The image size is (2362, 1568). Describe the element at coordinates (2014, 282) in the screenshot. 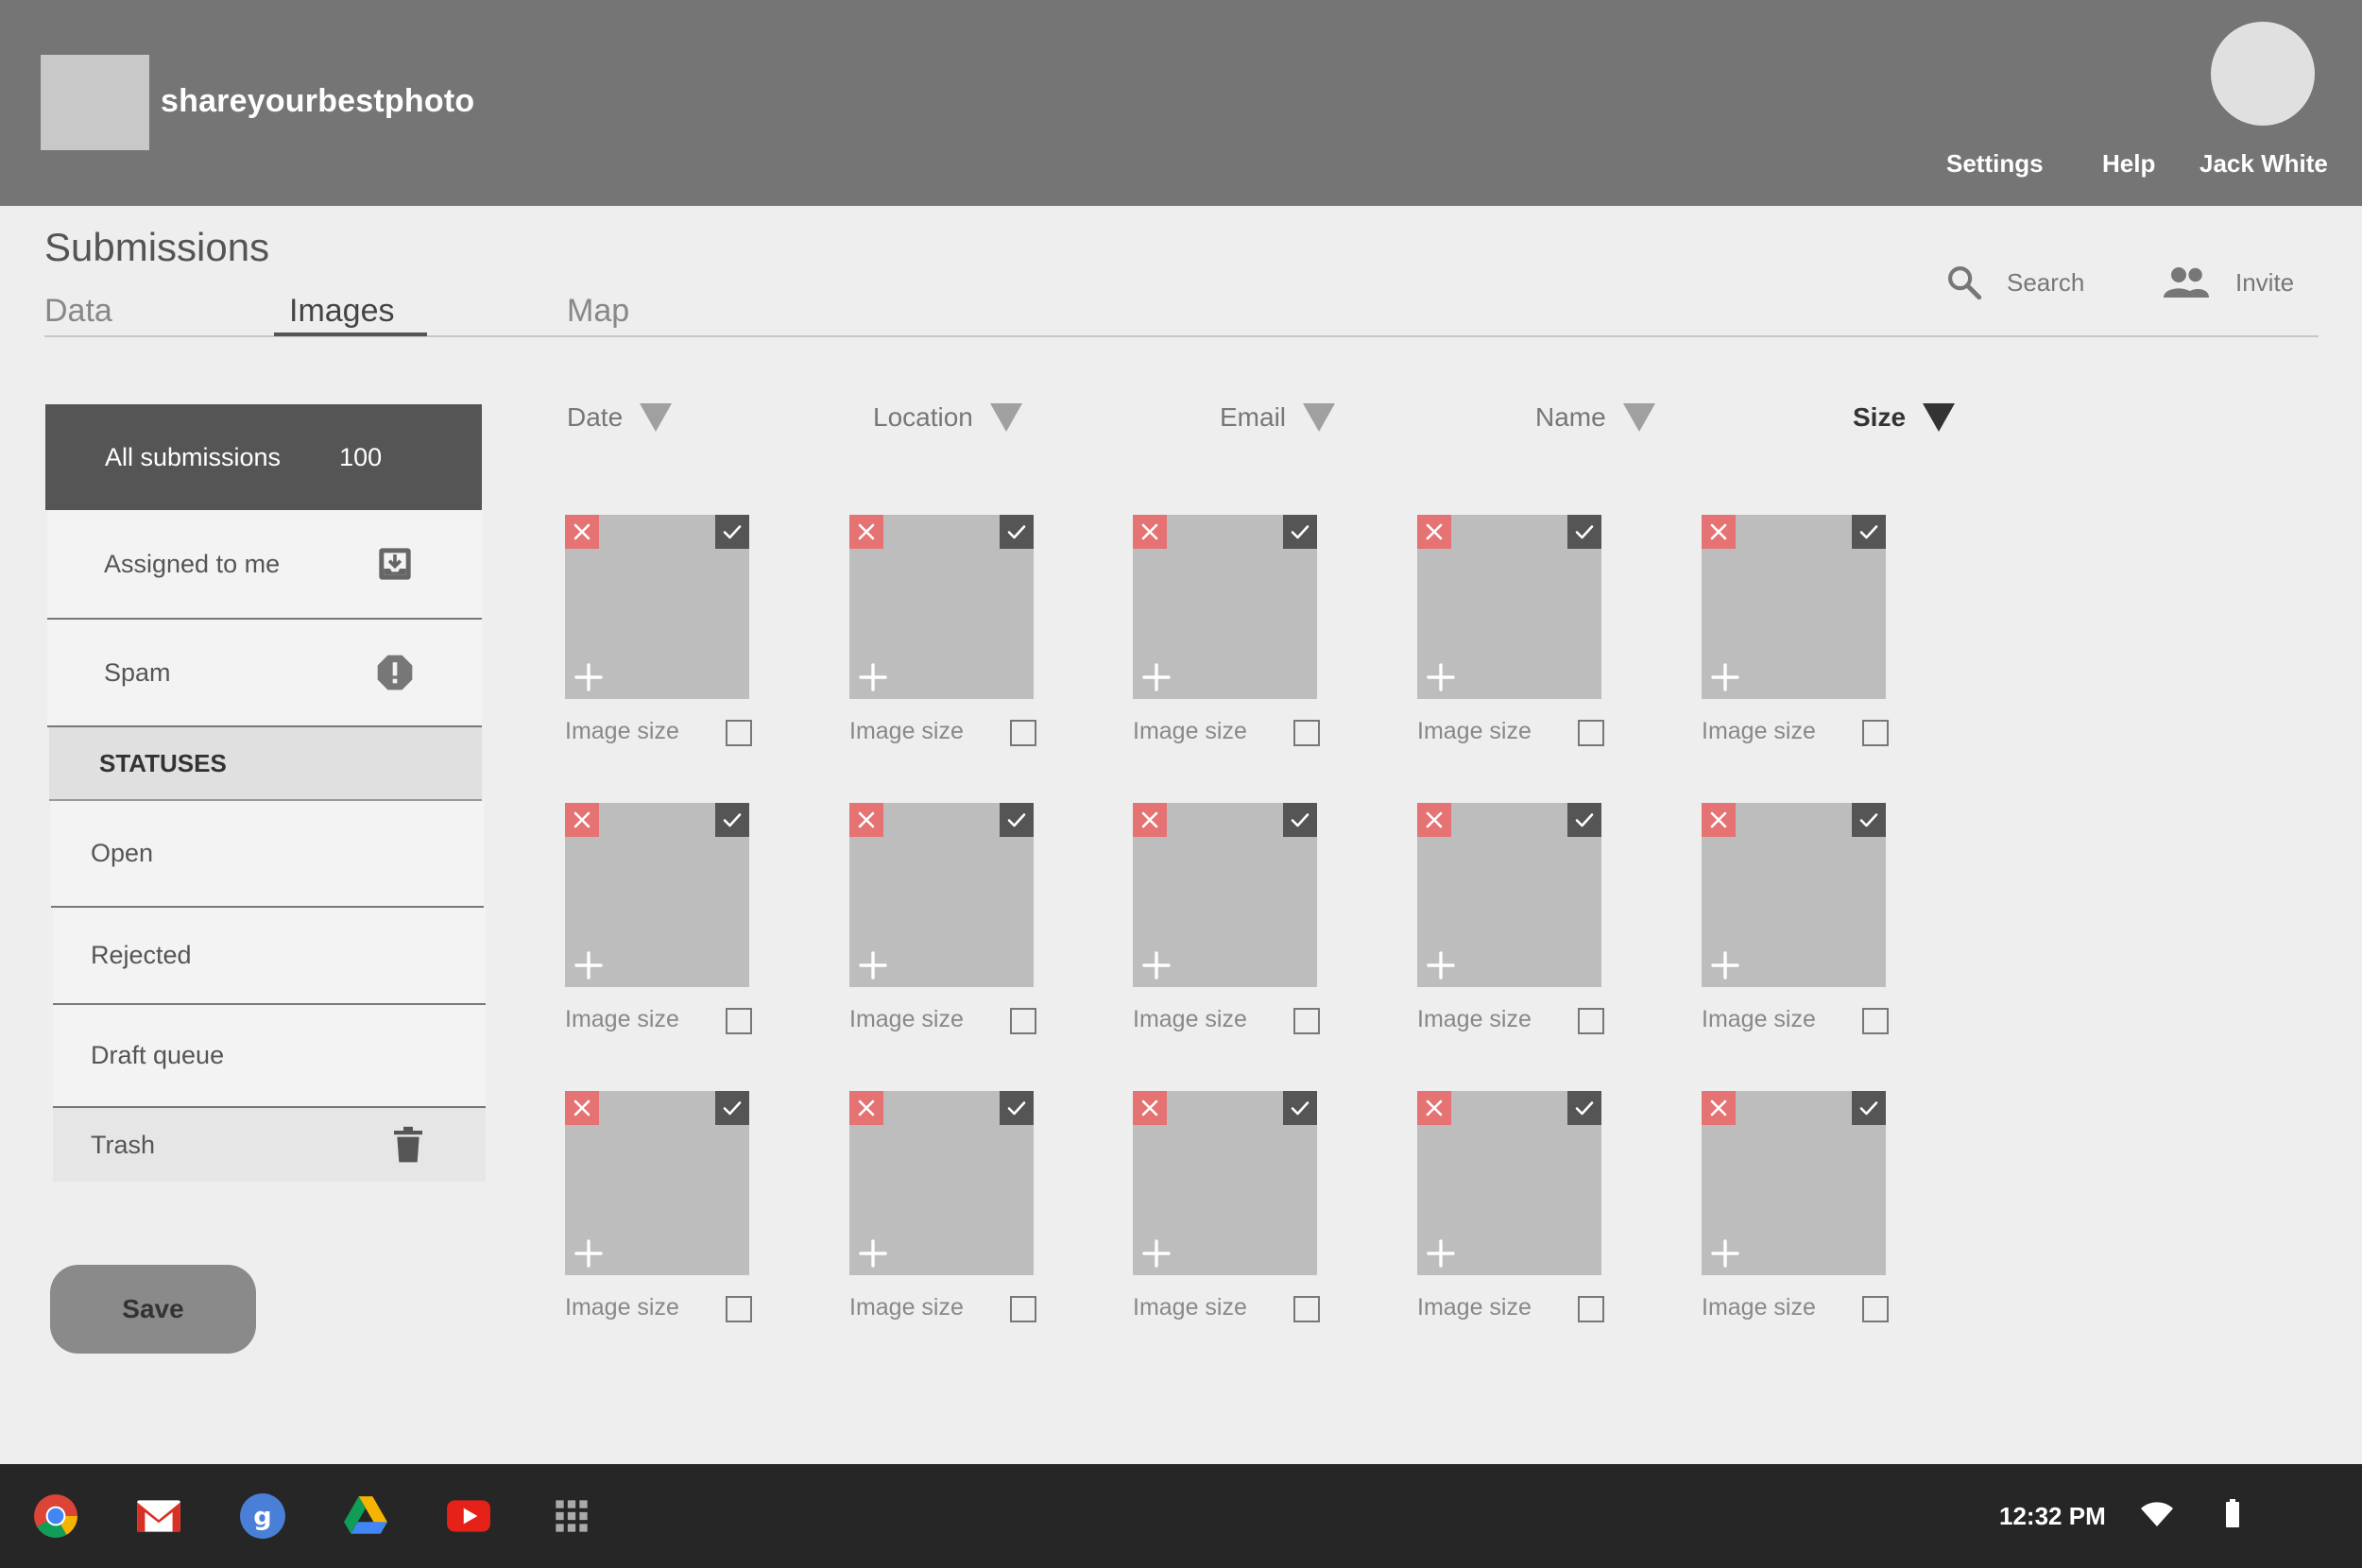

I see `search-control: Search` at that location.